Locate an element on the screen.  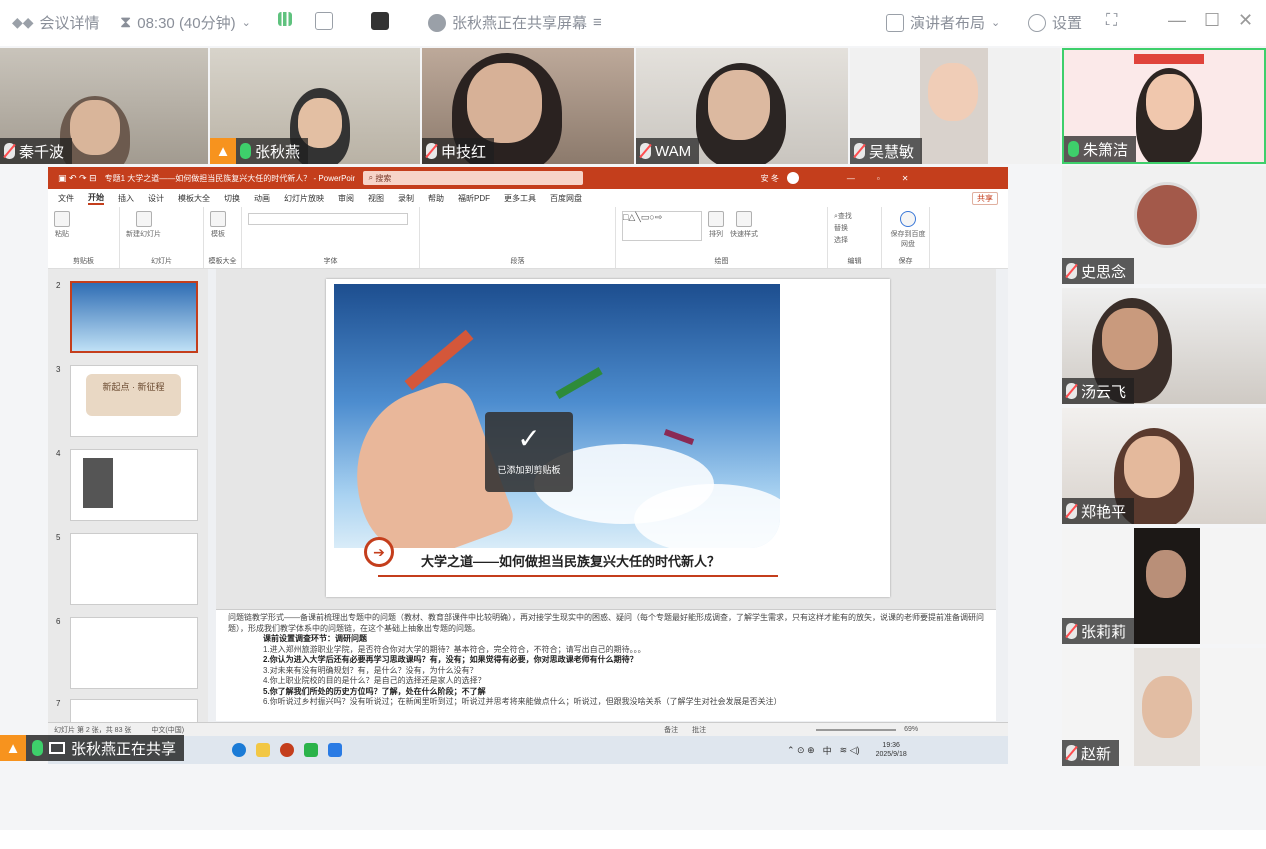
tab-more-tools: 更多工具 is located at coordinates (520, 198).